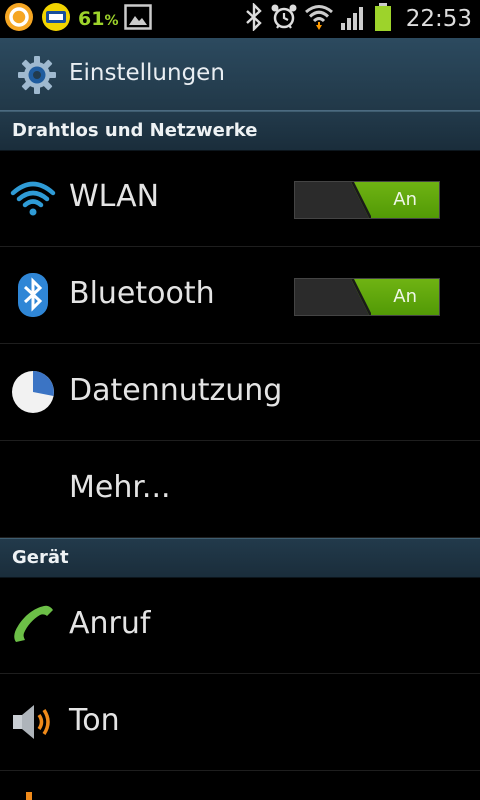 The height and width of the screenshot is (800, 480). What do you see at coordinates (147, 73) in the screenshot?
I see `page-title: Einstellungen` at bounding box center [147, 73].